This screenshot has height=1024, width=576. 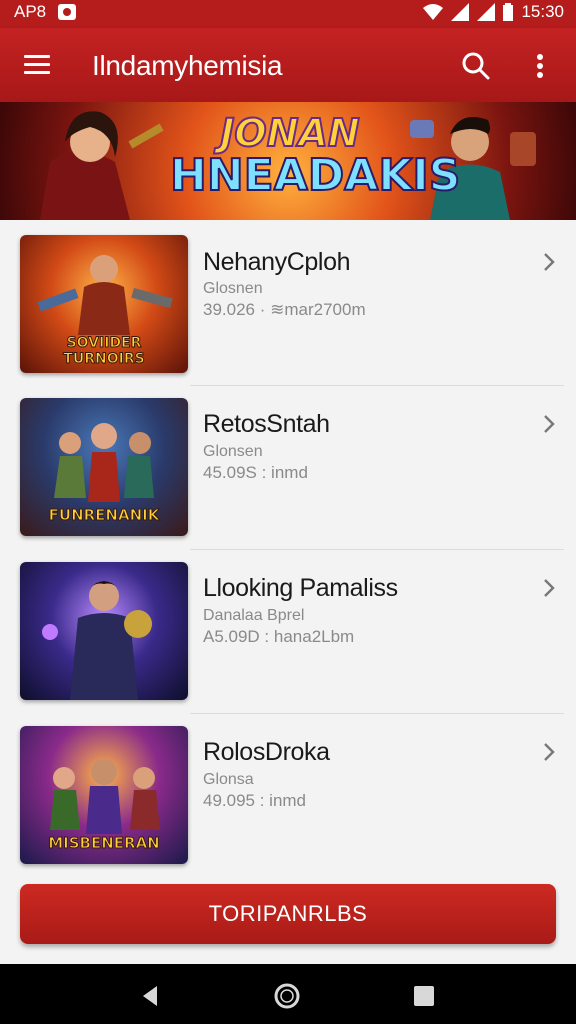 What do you see at coordinates (288, 14) in the screenshot?
I see `status-bar: AP8 15:30` at bounding box center [288, 14].